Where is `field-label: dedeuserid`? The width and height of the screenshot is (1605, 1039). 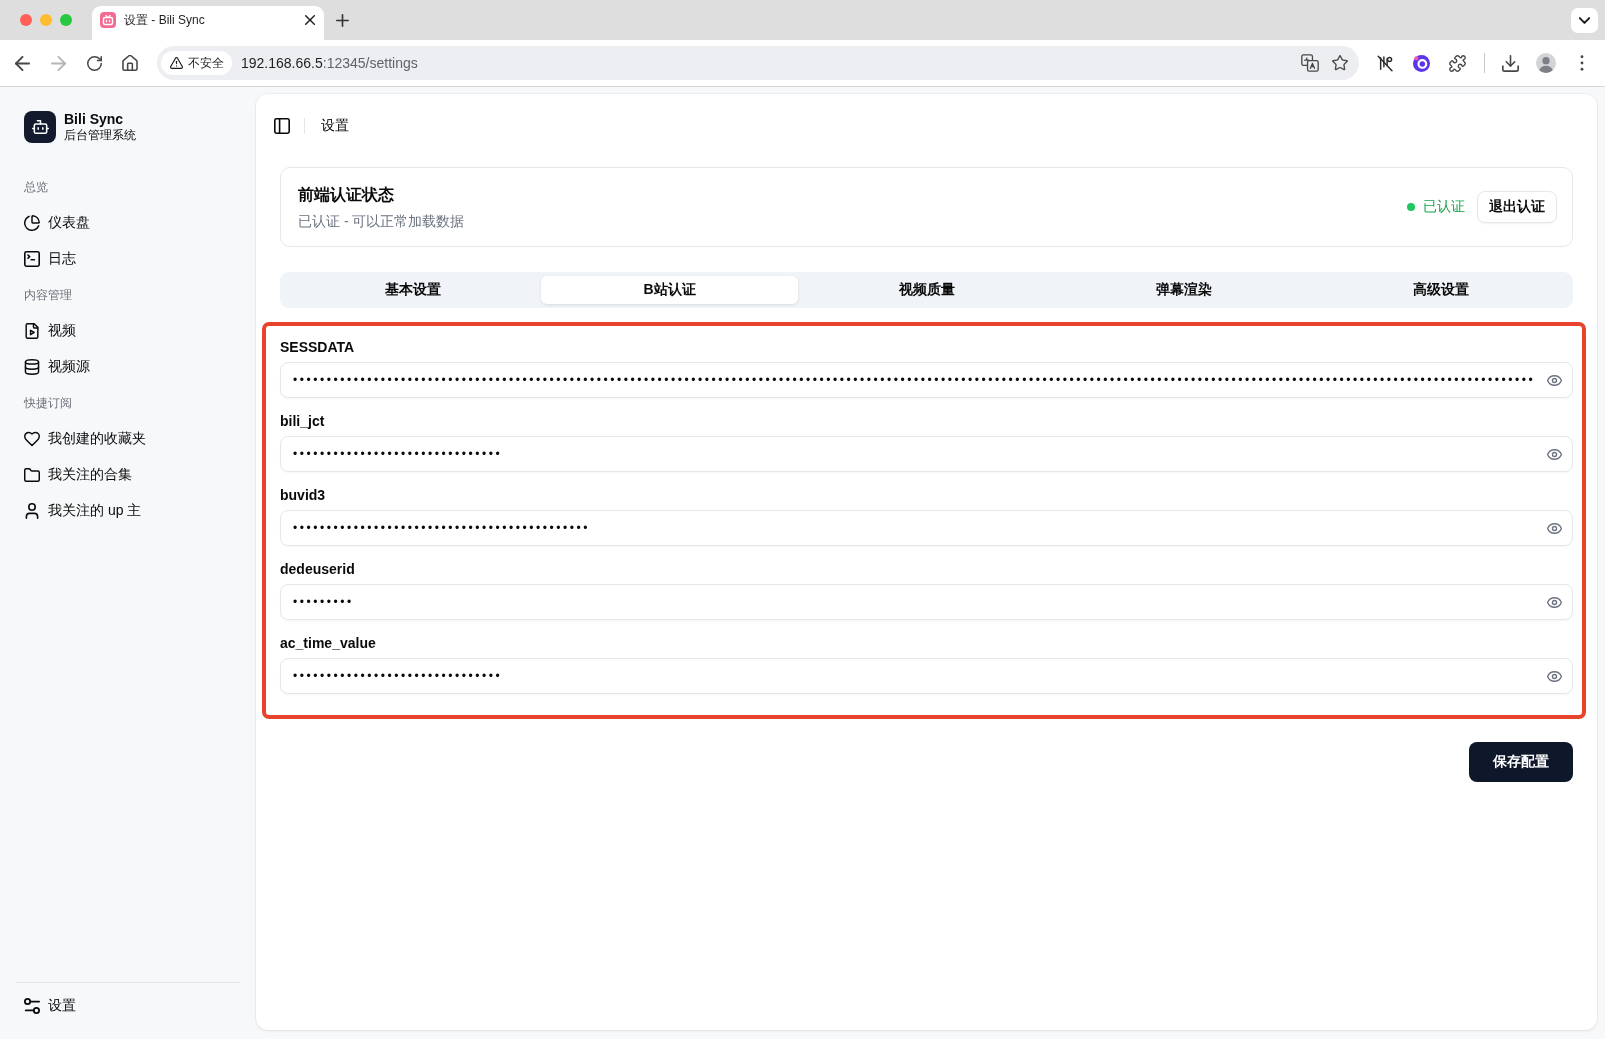 field-label: dedeuserid is located at coordinates (318, 569).